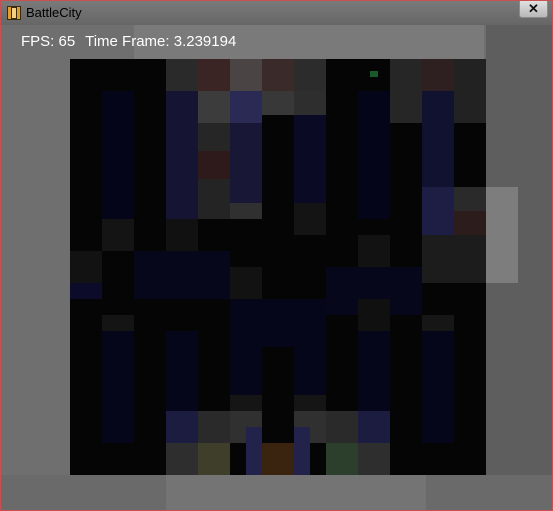 The width and height of the screenshot is (553, 511). What do you see at coordinates (161, 41) in the screenshot?
I see `time-frame-readout: Time Frame: 3.239194` at bounding box center [161, 41].